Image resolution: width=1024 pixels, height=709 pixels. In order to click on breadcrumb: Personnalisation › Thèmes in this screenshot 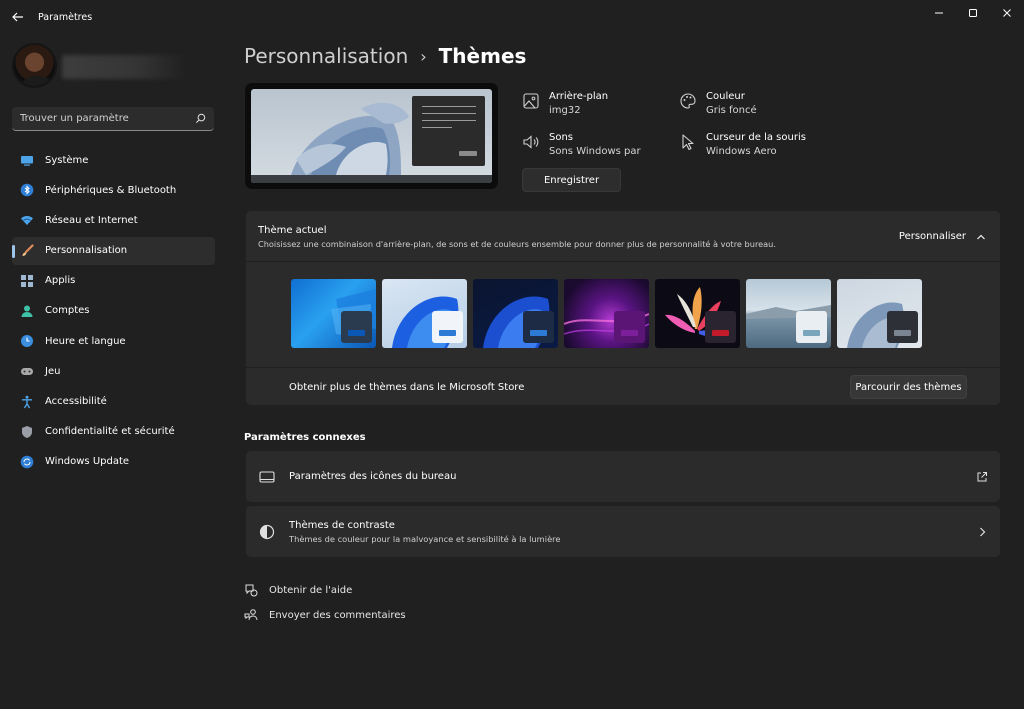, I will do `click(385, 56)`.